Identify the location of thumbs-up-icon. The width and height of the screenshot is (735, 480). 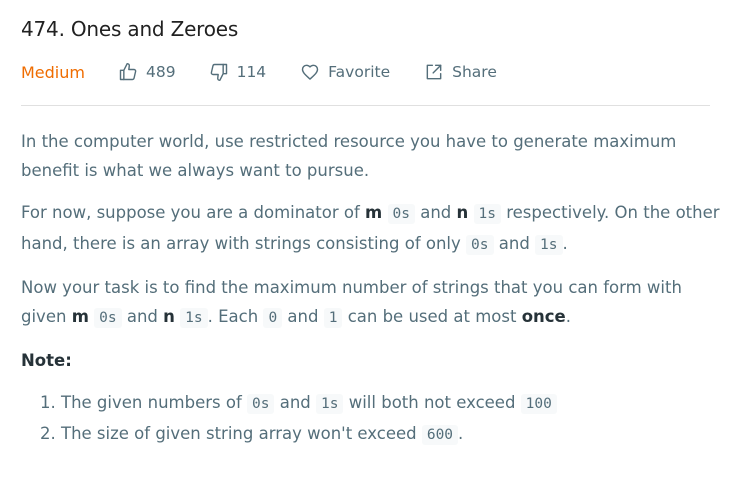
(128, 72).